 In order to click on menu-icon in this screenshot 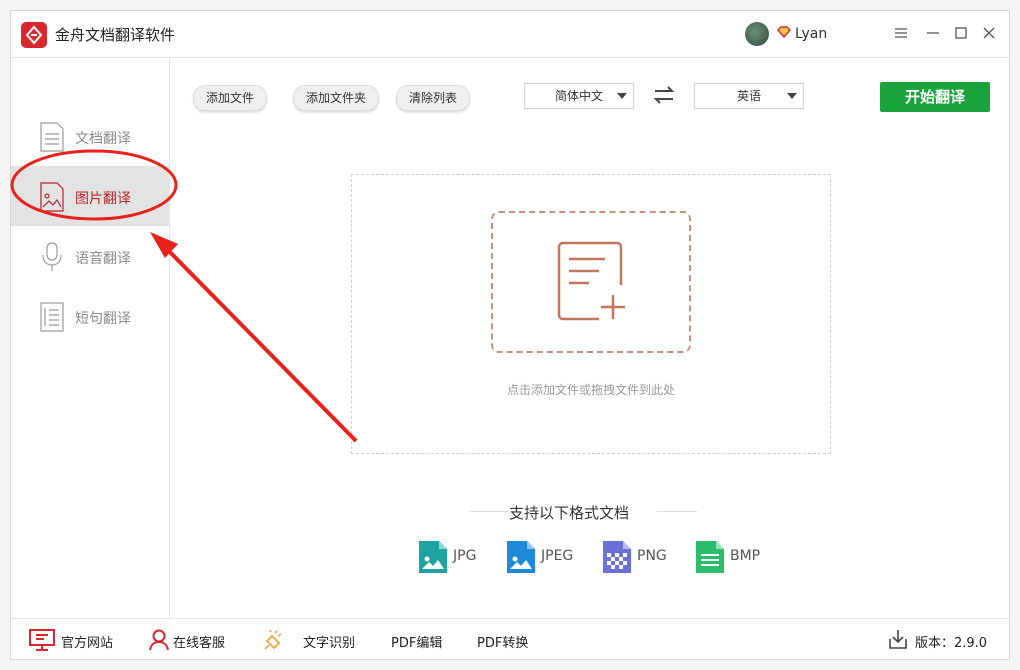, I will do `click(901, 33)`.